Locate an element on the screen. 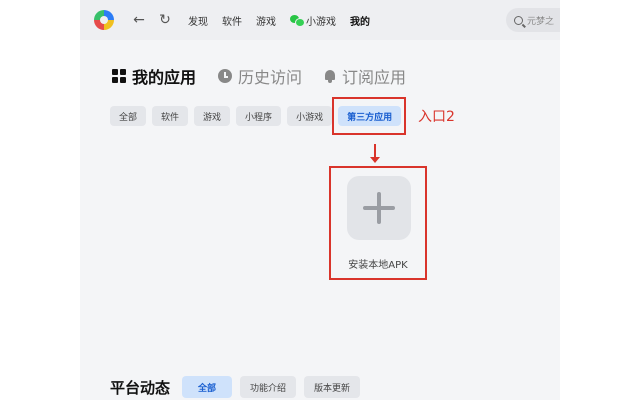 The width and height of the screenshot is (640, 400). news-tab-features: 功能介绍 is located at coordinates (268, 387).